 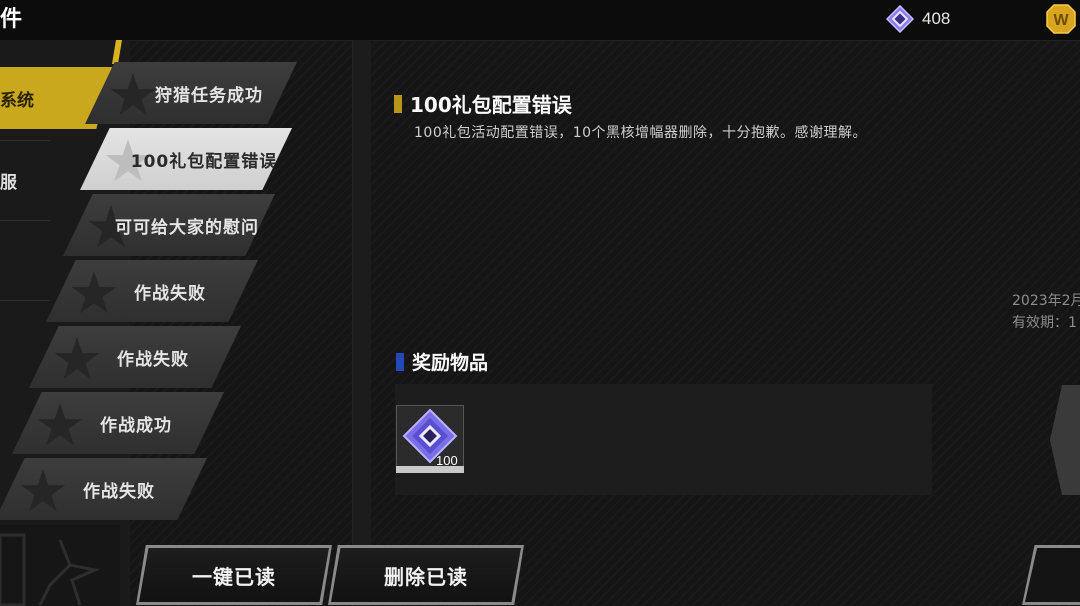 I want to click on currency-value: 408, so click(x=936, y=18).